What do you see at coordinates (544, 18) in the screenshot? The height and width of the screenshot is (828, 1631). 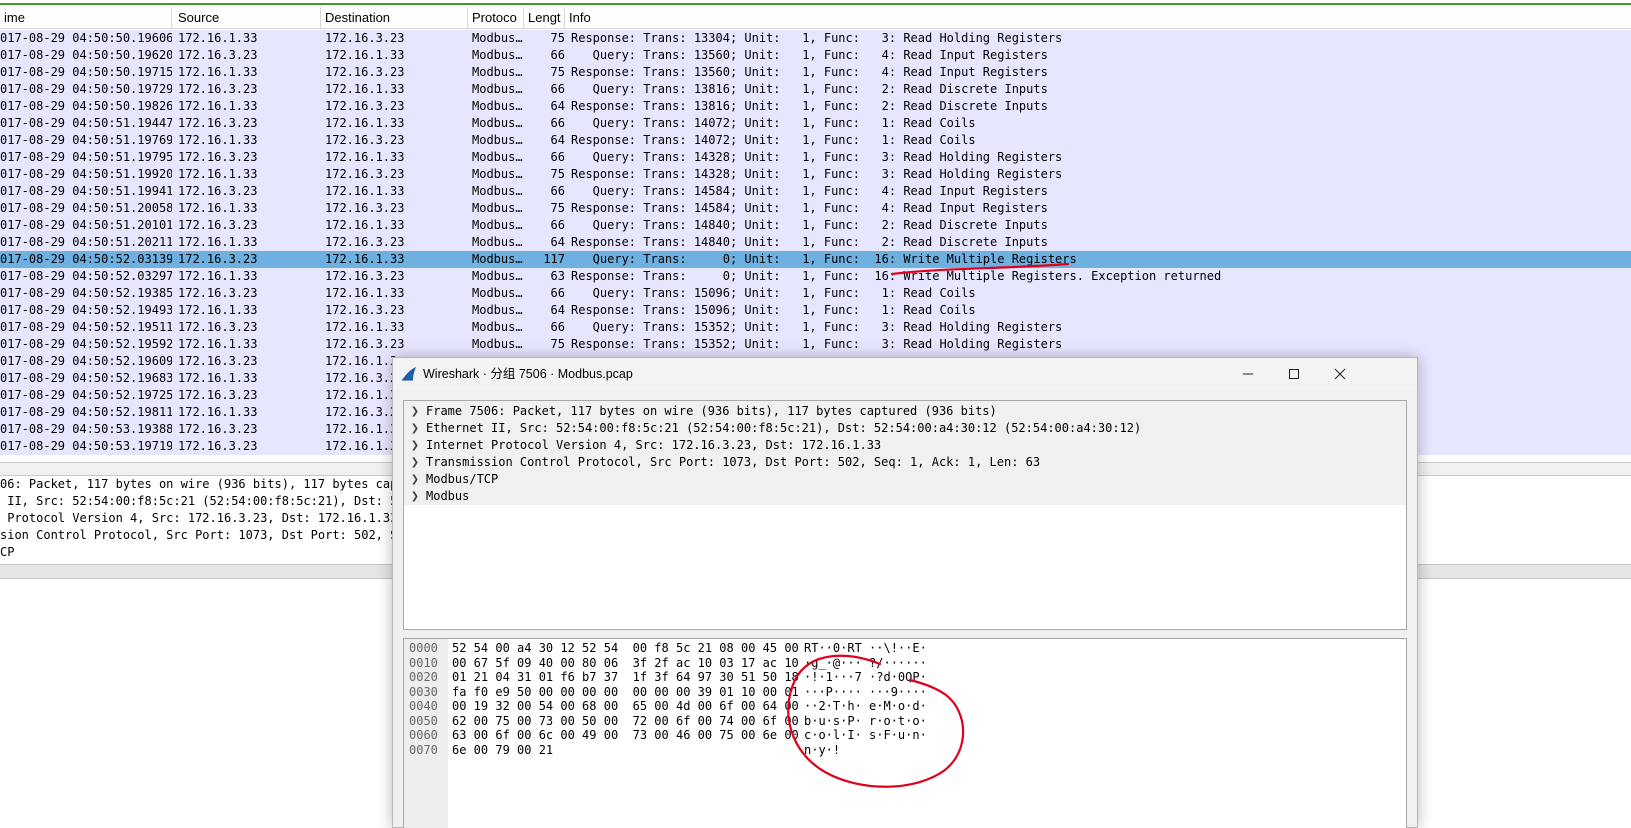 I see `column-length: Lengt` at bounding box center [544, 18].